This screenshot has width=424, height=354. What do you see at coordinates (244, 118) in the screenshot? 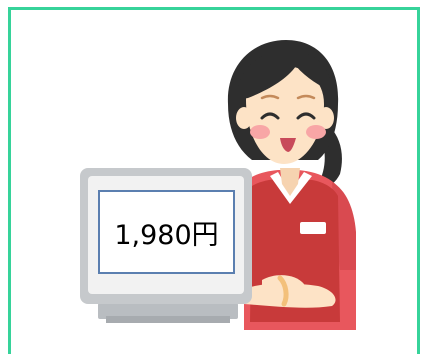
I see `ear-left` at bounding box center [244, 118].